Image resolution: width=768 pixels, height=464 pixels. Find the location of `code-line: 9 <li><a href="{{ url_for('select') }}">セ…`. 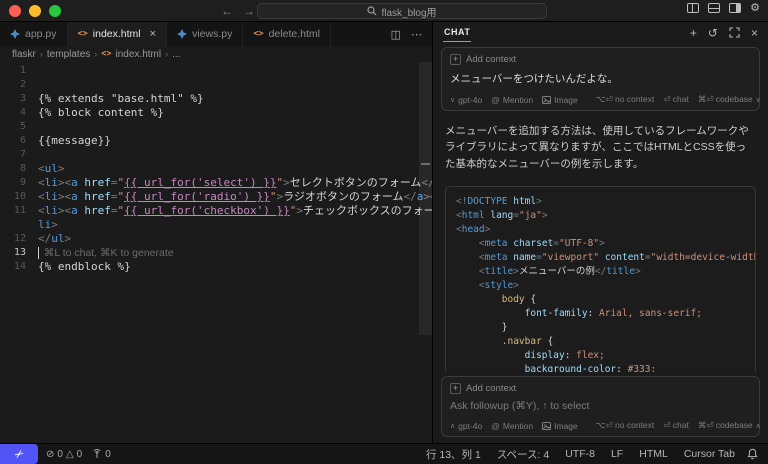

code-line: 9 <li><a href="{{ url_for('select') }}">セ… is located at coordinates (216, 183).